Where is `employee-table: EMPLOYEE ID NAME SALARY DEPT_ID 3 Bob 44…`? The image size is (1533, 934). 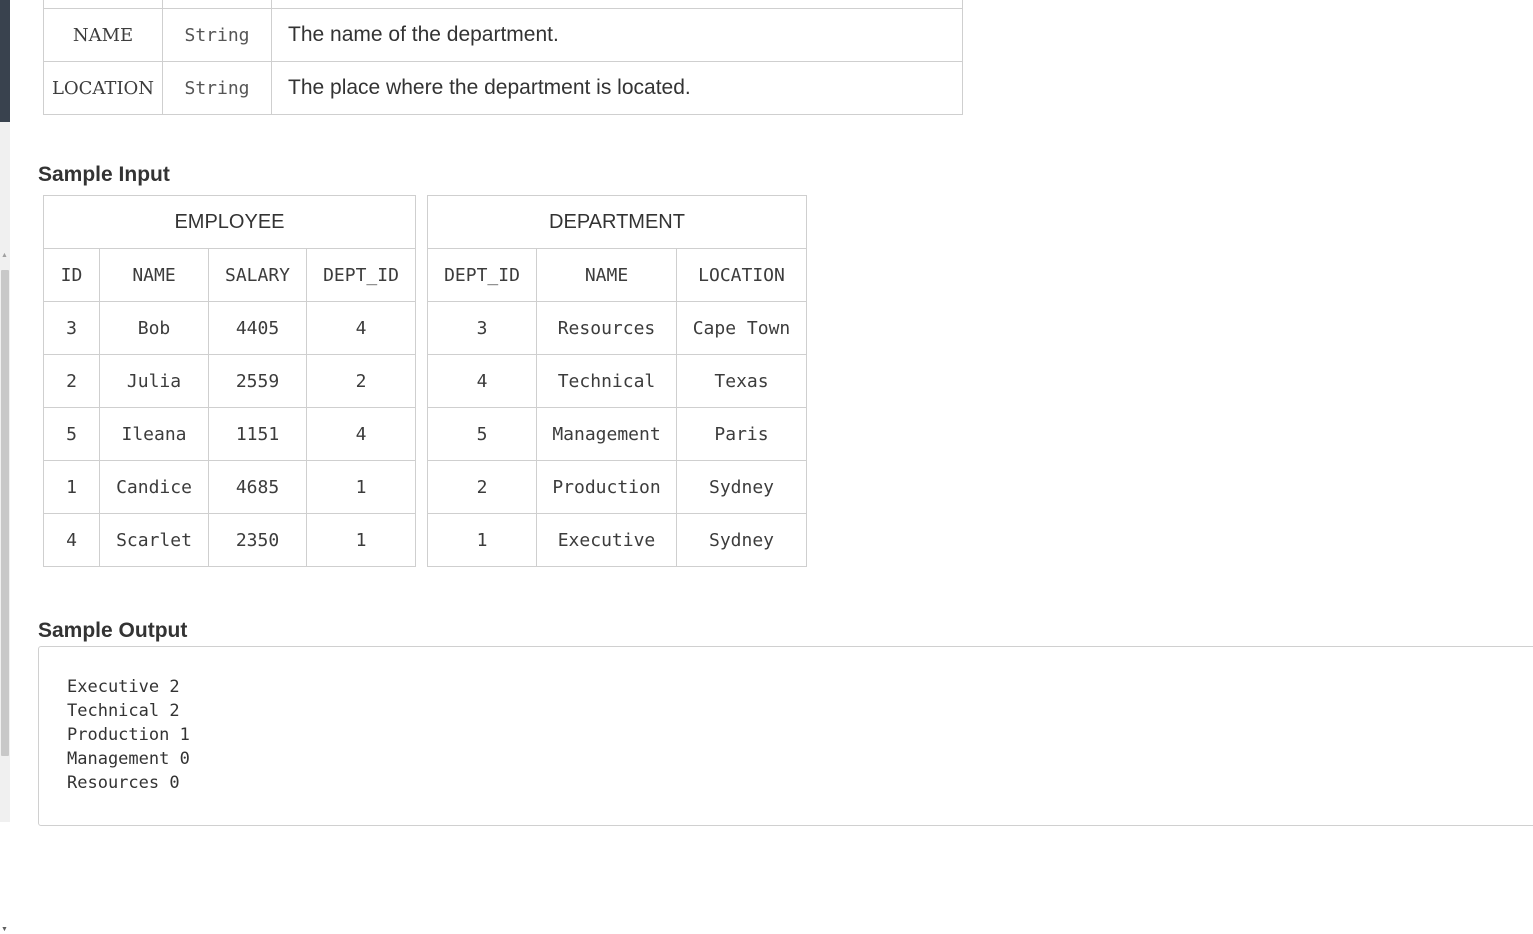
employee-table: EMPLOYEE ID NAME SALARY DEPT_ID 3 Bob 44… is located at coordinates (229, 381).